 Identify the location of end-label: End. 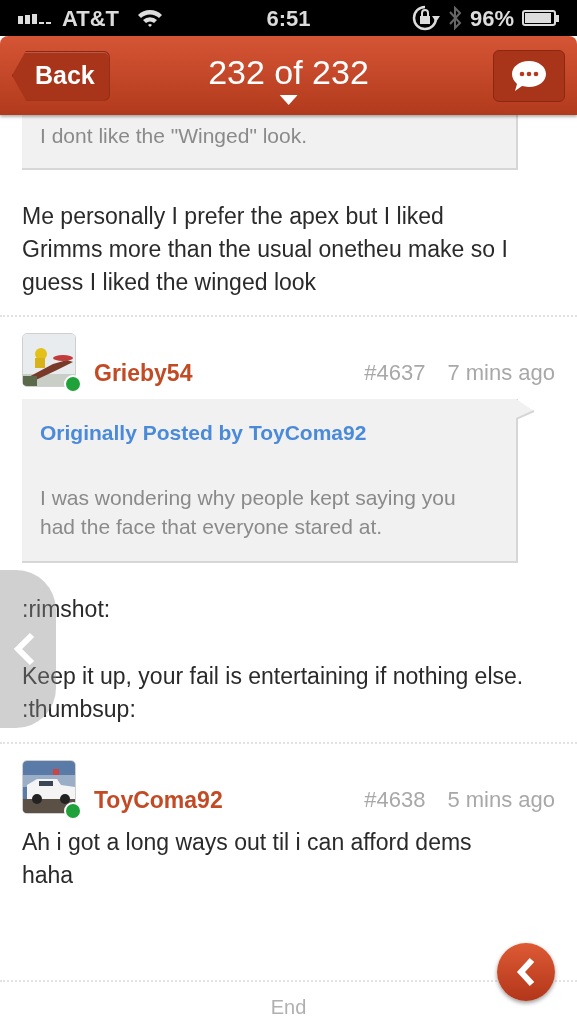
(288, 1007).